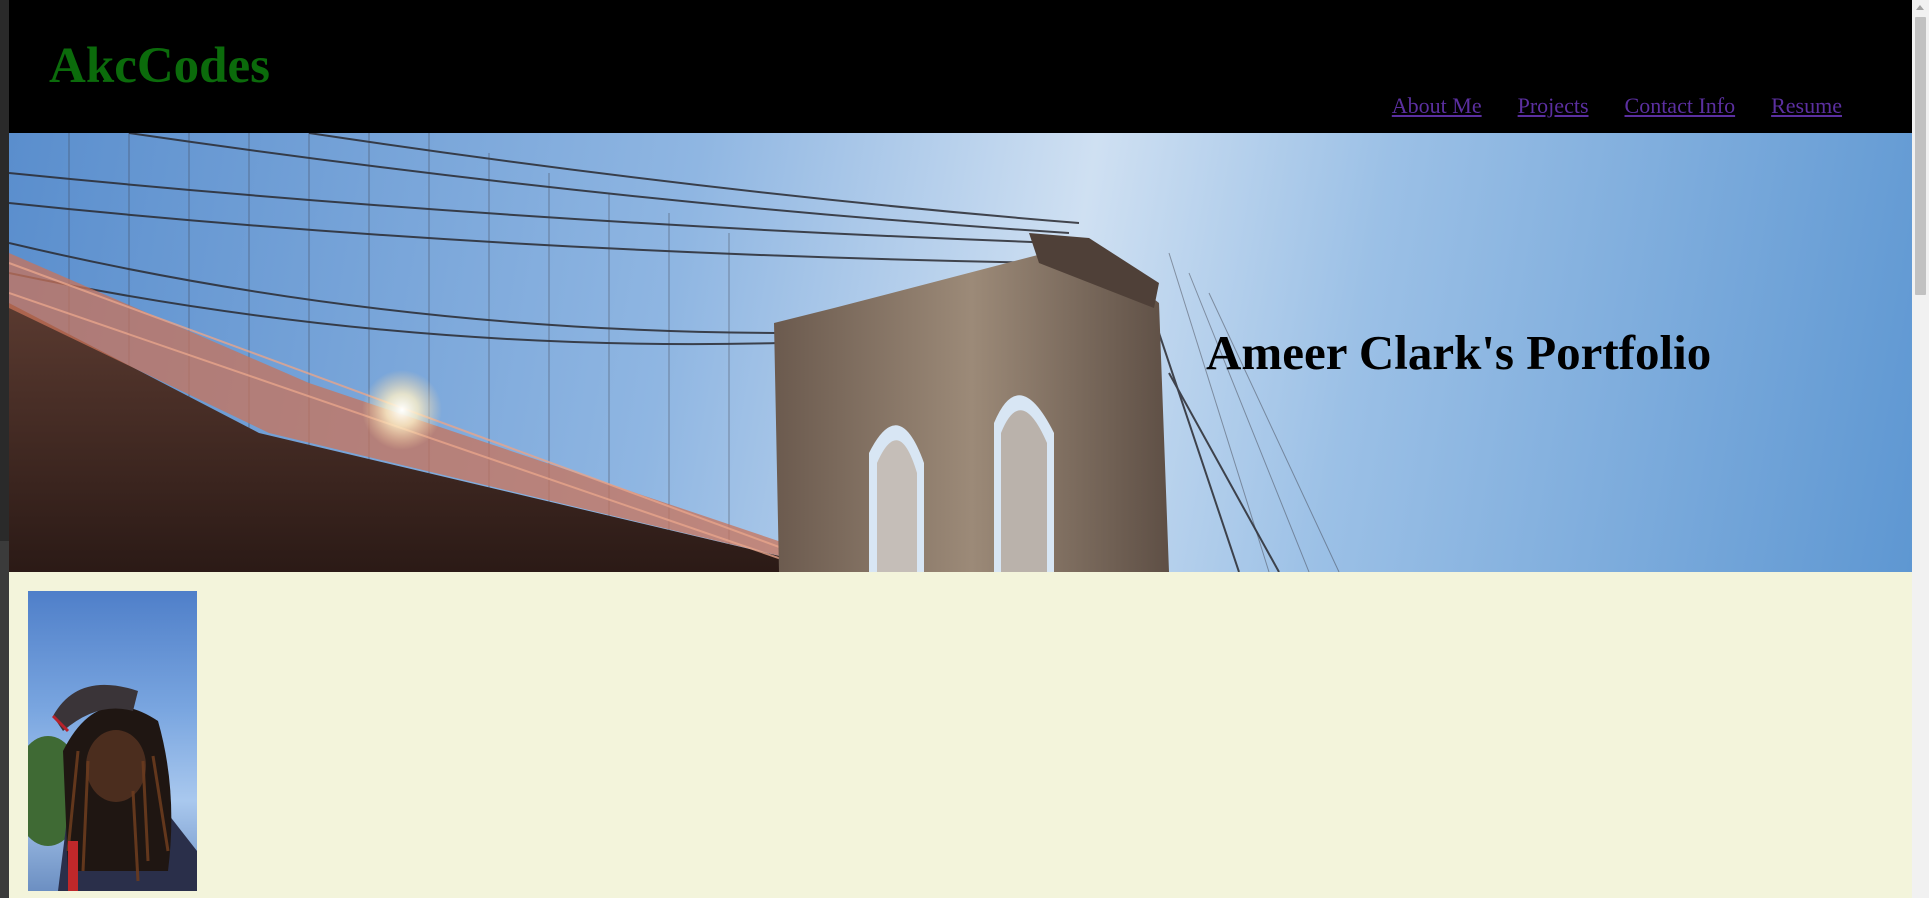 The height and width of the screenshot is (898, 1929). Describe the element at coordinates (1920, 156) in the screenshot. I see `scrollbar-thumb` at that location.